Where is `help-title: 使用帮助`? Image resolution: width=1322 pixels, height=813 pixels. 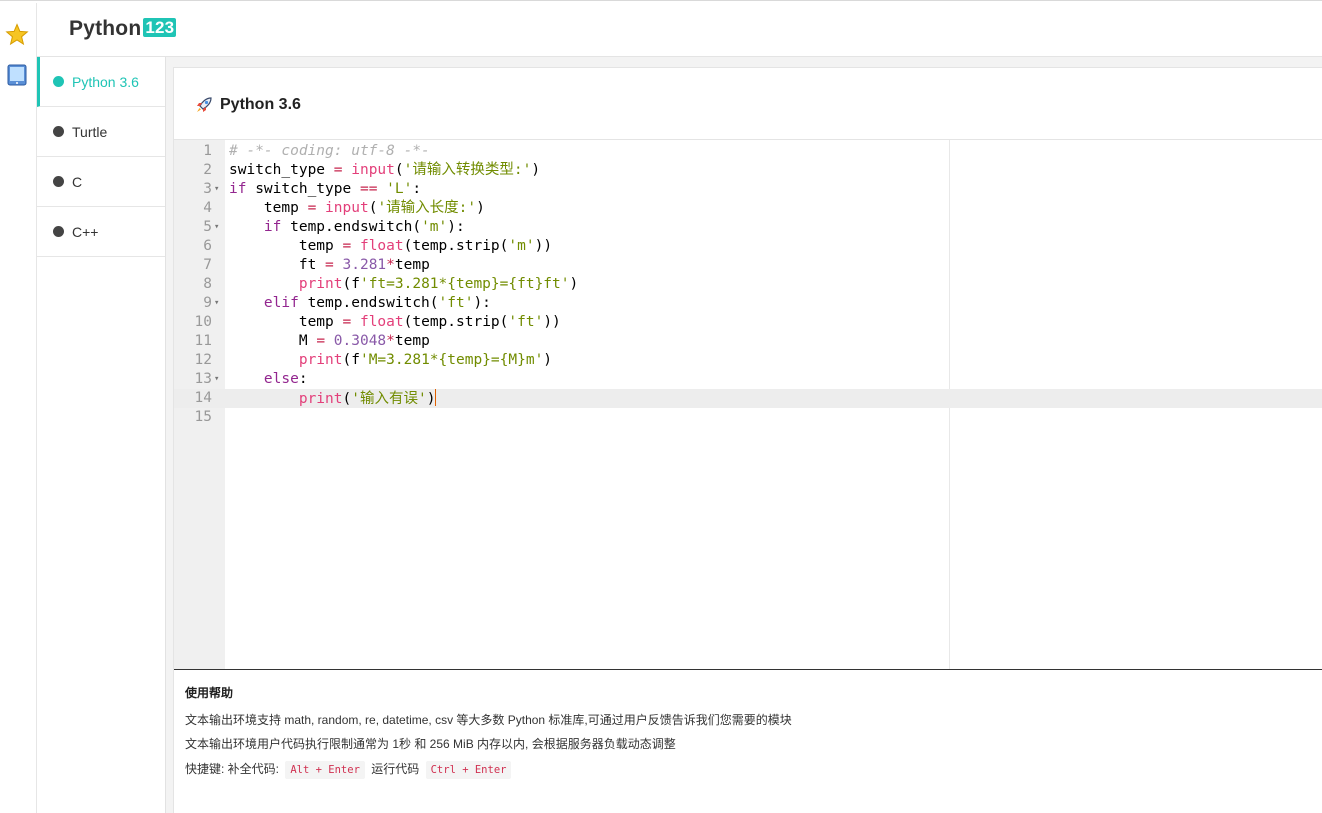
help-title: 使用帮助 is located at coordinates (209, 693).